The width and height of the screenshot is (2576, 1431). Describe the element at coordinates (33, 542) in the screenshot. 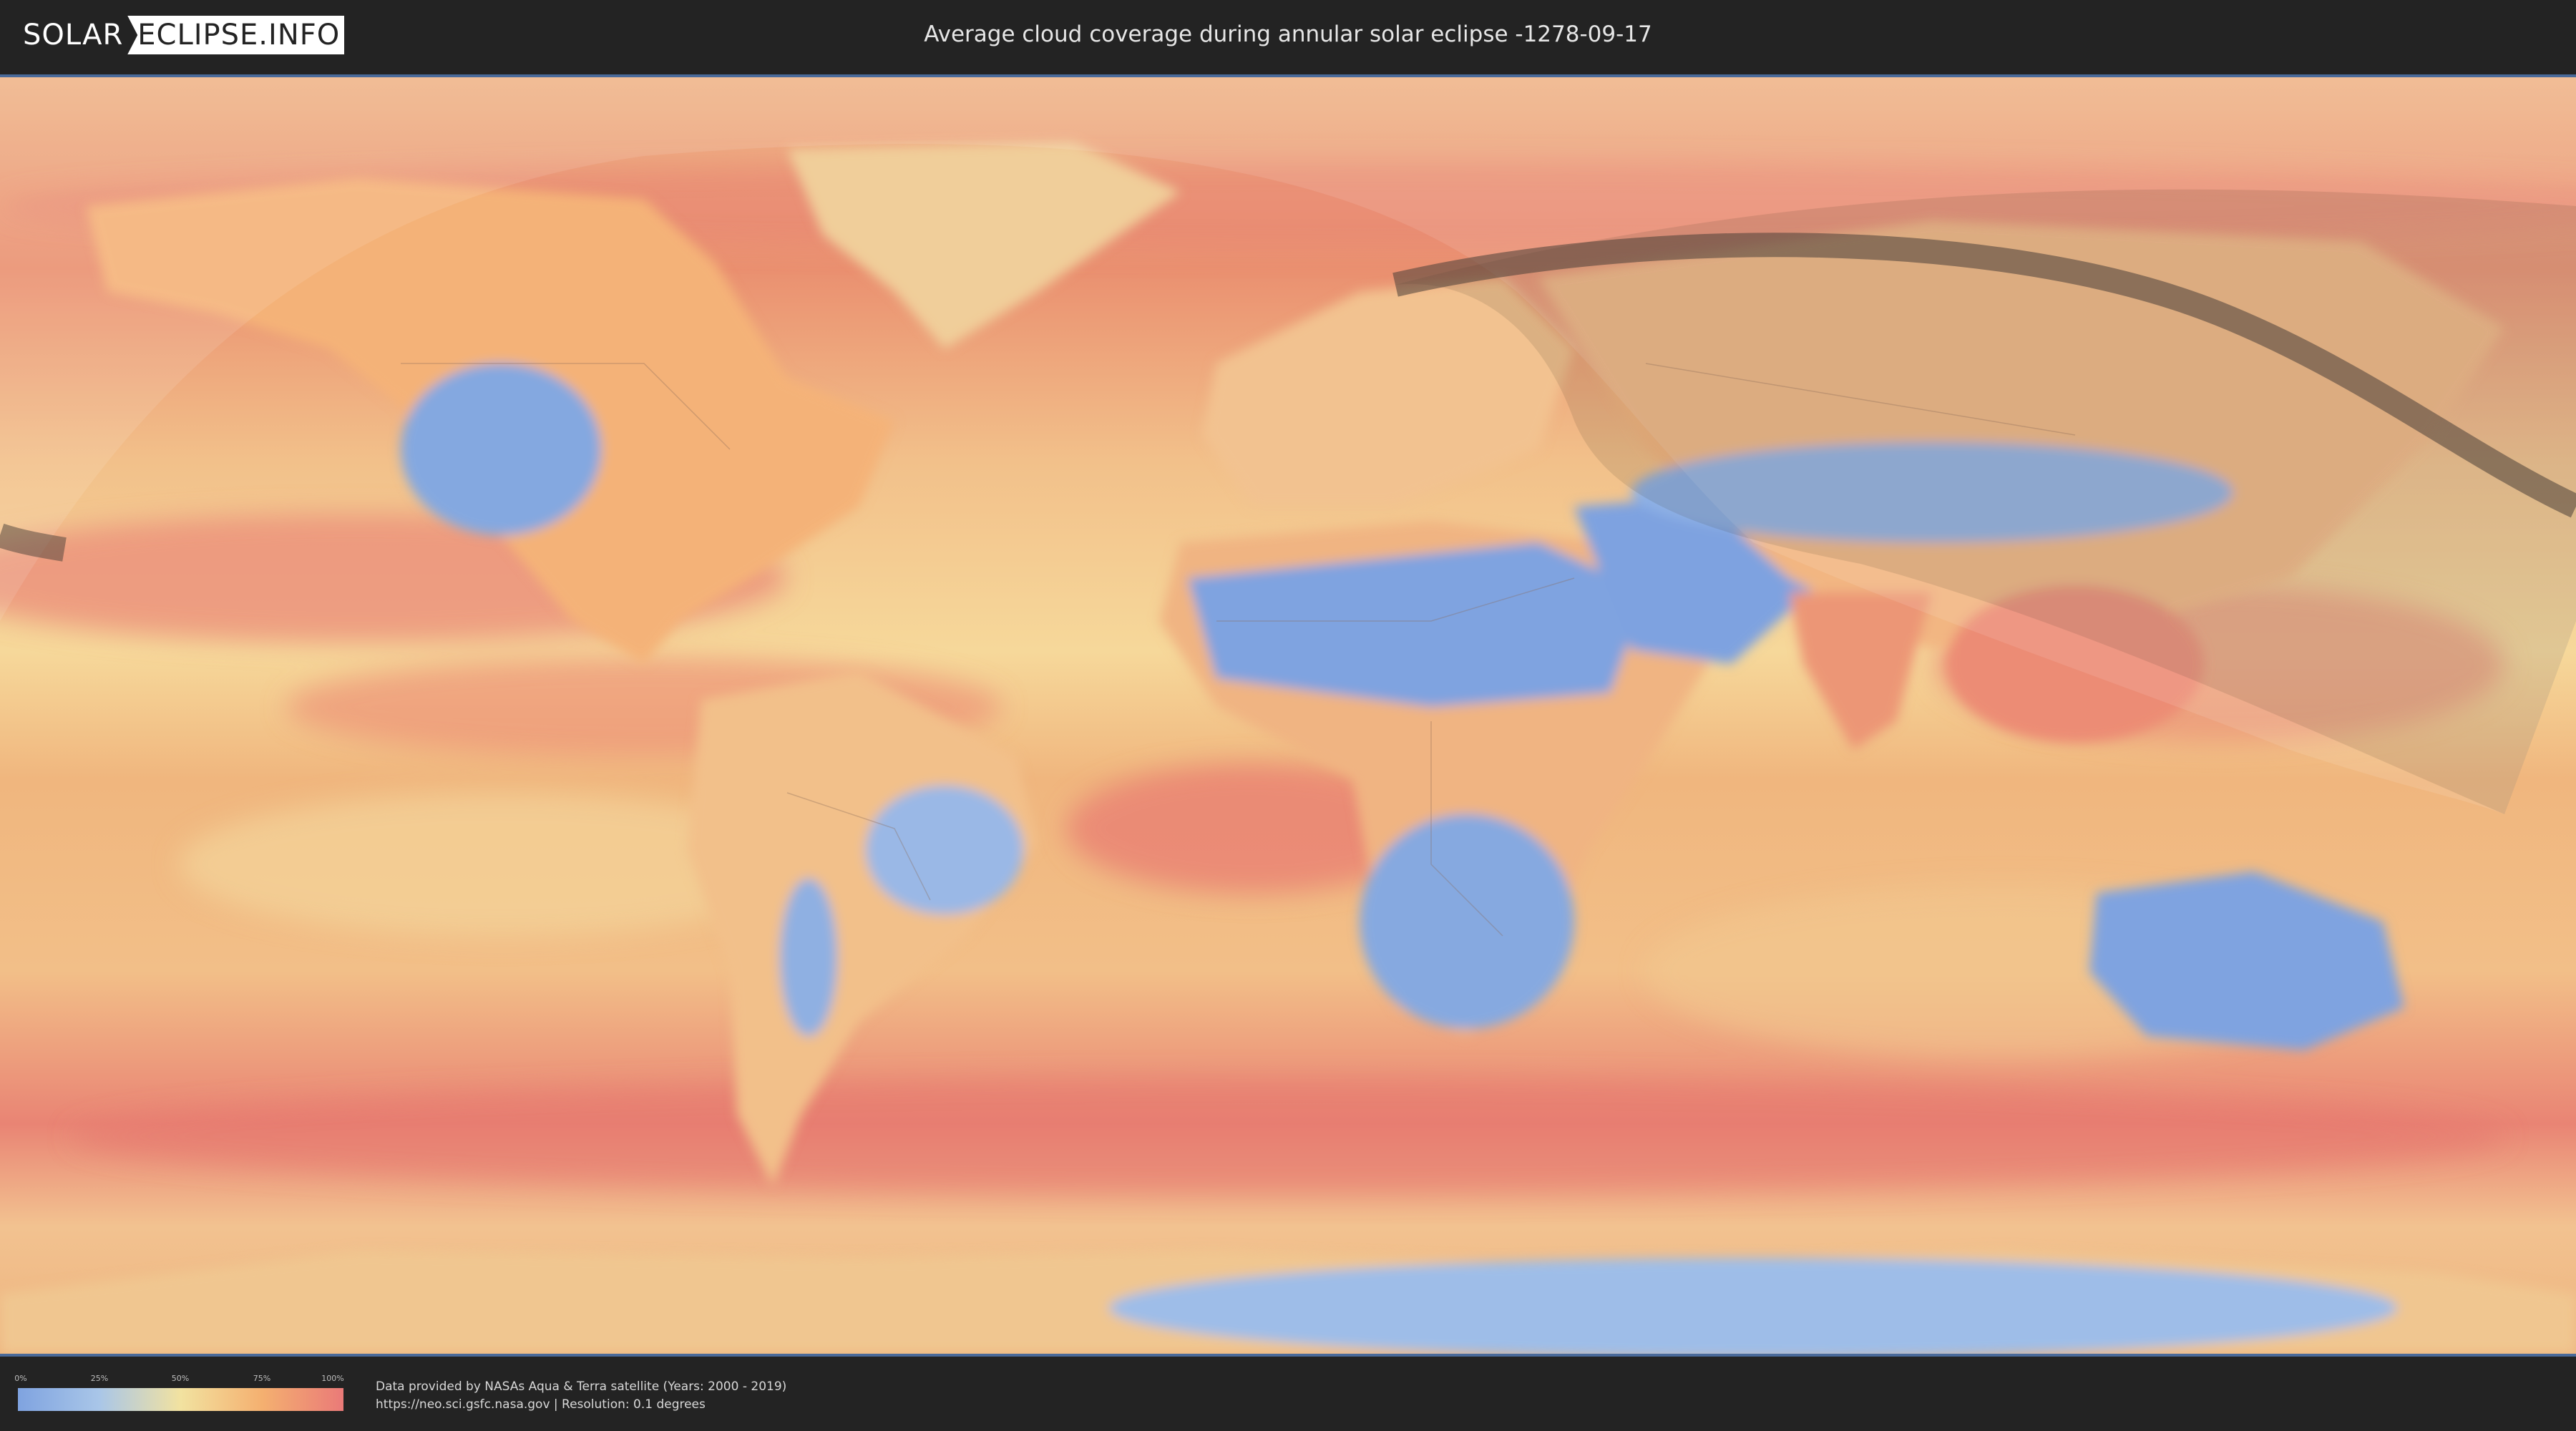

I see `annularity-path-west` at that location.